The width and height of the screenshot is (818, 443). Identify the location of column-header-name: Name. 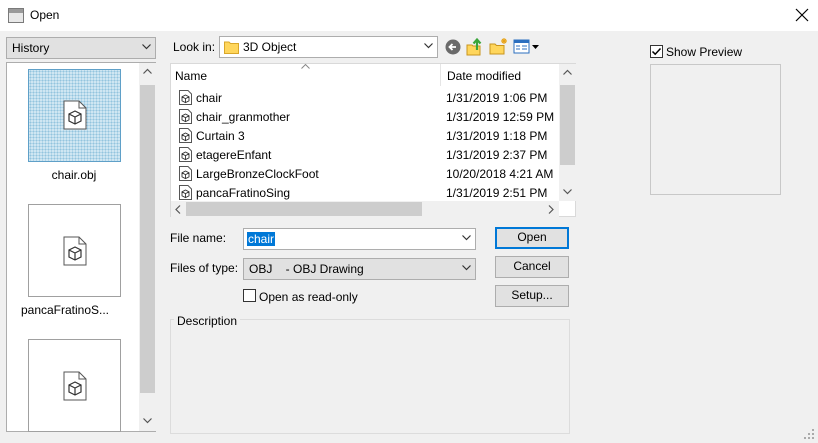
(305, 75).